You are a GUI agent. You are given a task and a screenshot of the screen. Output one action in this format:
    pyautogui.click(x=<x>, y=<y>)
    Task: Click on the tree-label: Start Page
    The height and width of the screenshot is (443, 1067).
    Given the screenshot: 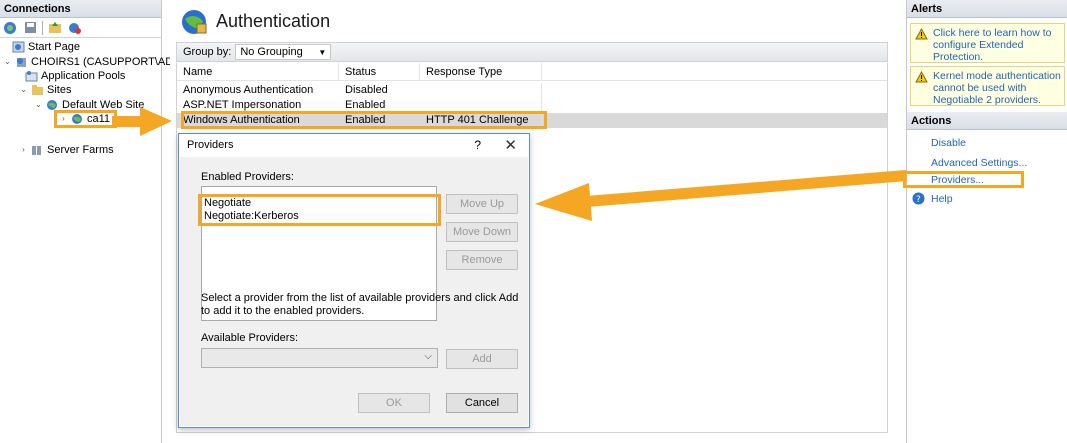 What is the action you would take?
    pyautogui.click(x=54, y=47)
    